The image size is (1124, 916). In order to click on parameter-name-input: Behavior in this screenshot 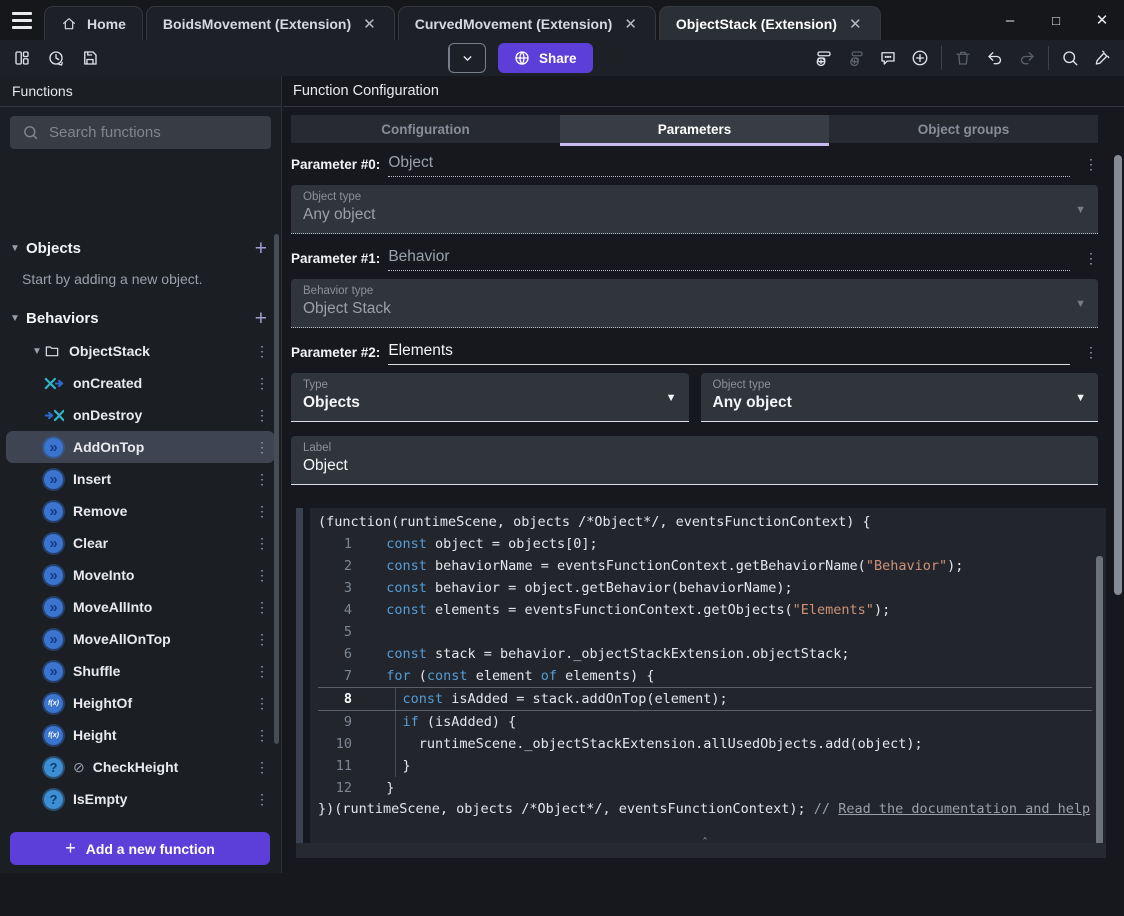, I will do `click(729, 259)`.